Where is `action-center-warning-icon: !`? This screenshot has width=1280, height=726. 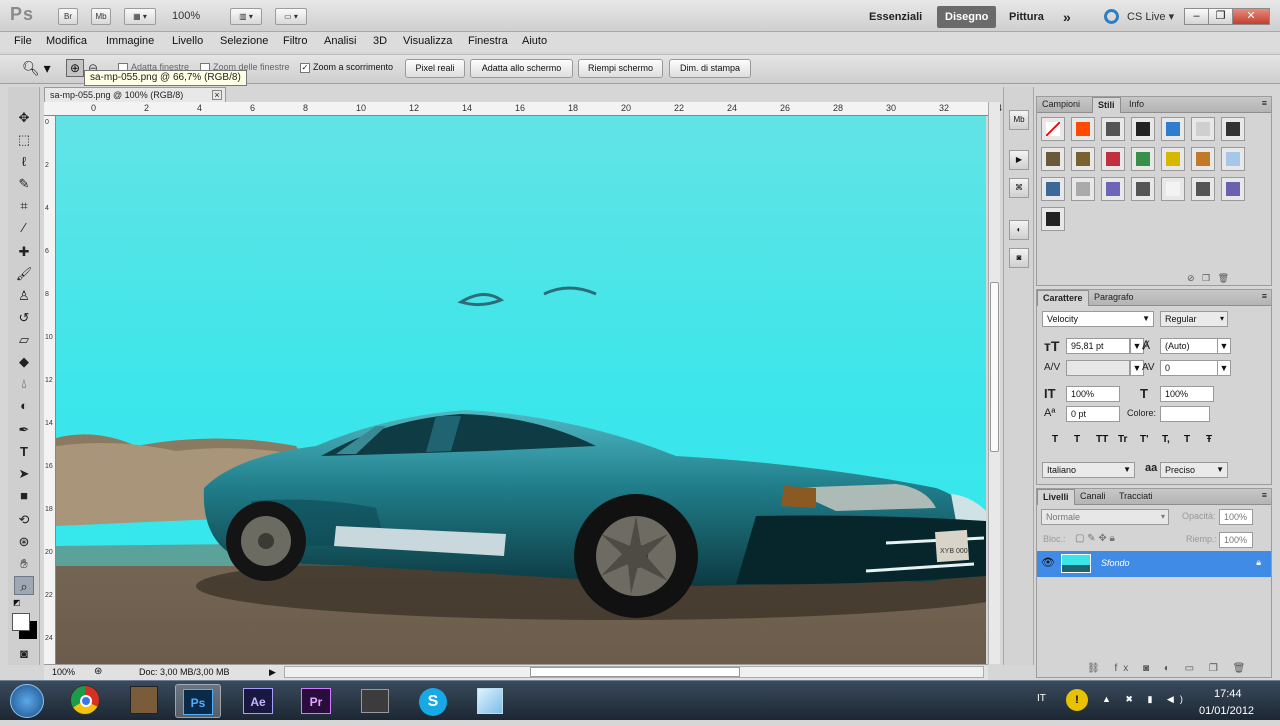 action-center-warning-icon: ! is located at coordinates (1077, 700).